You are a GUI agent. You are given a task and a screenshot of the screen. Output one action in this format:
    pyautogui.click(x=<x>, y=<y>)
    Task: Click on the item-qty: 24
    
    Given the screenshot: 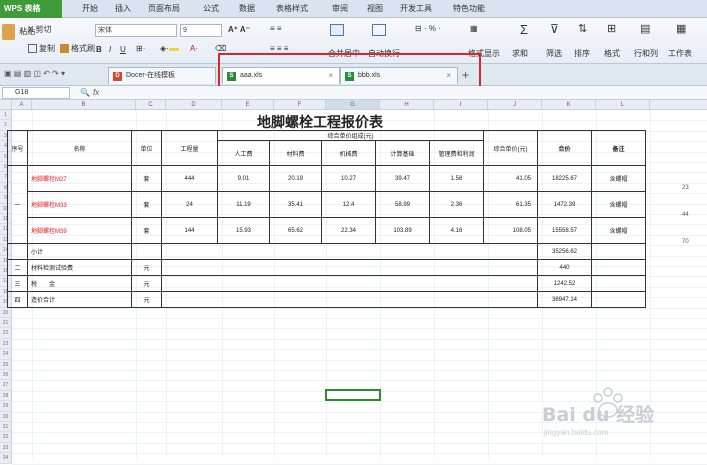 What is the action you would take?
    pyautogui.click(x=189, y=204)
    